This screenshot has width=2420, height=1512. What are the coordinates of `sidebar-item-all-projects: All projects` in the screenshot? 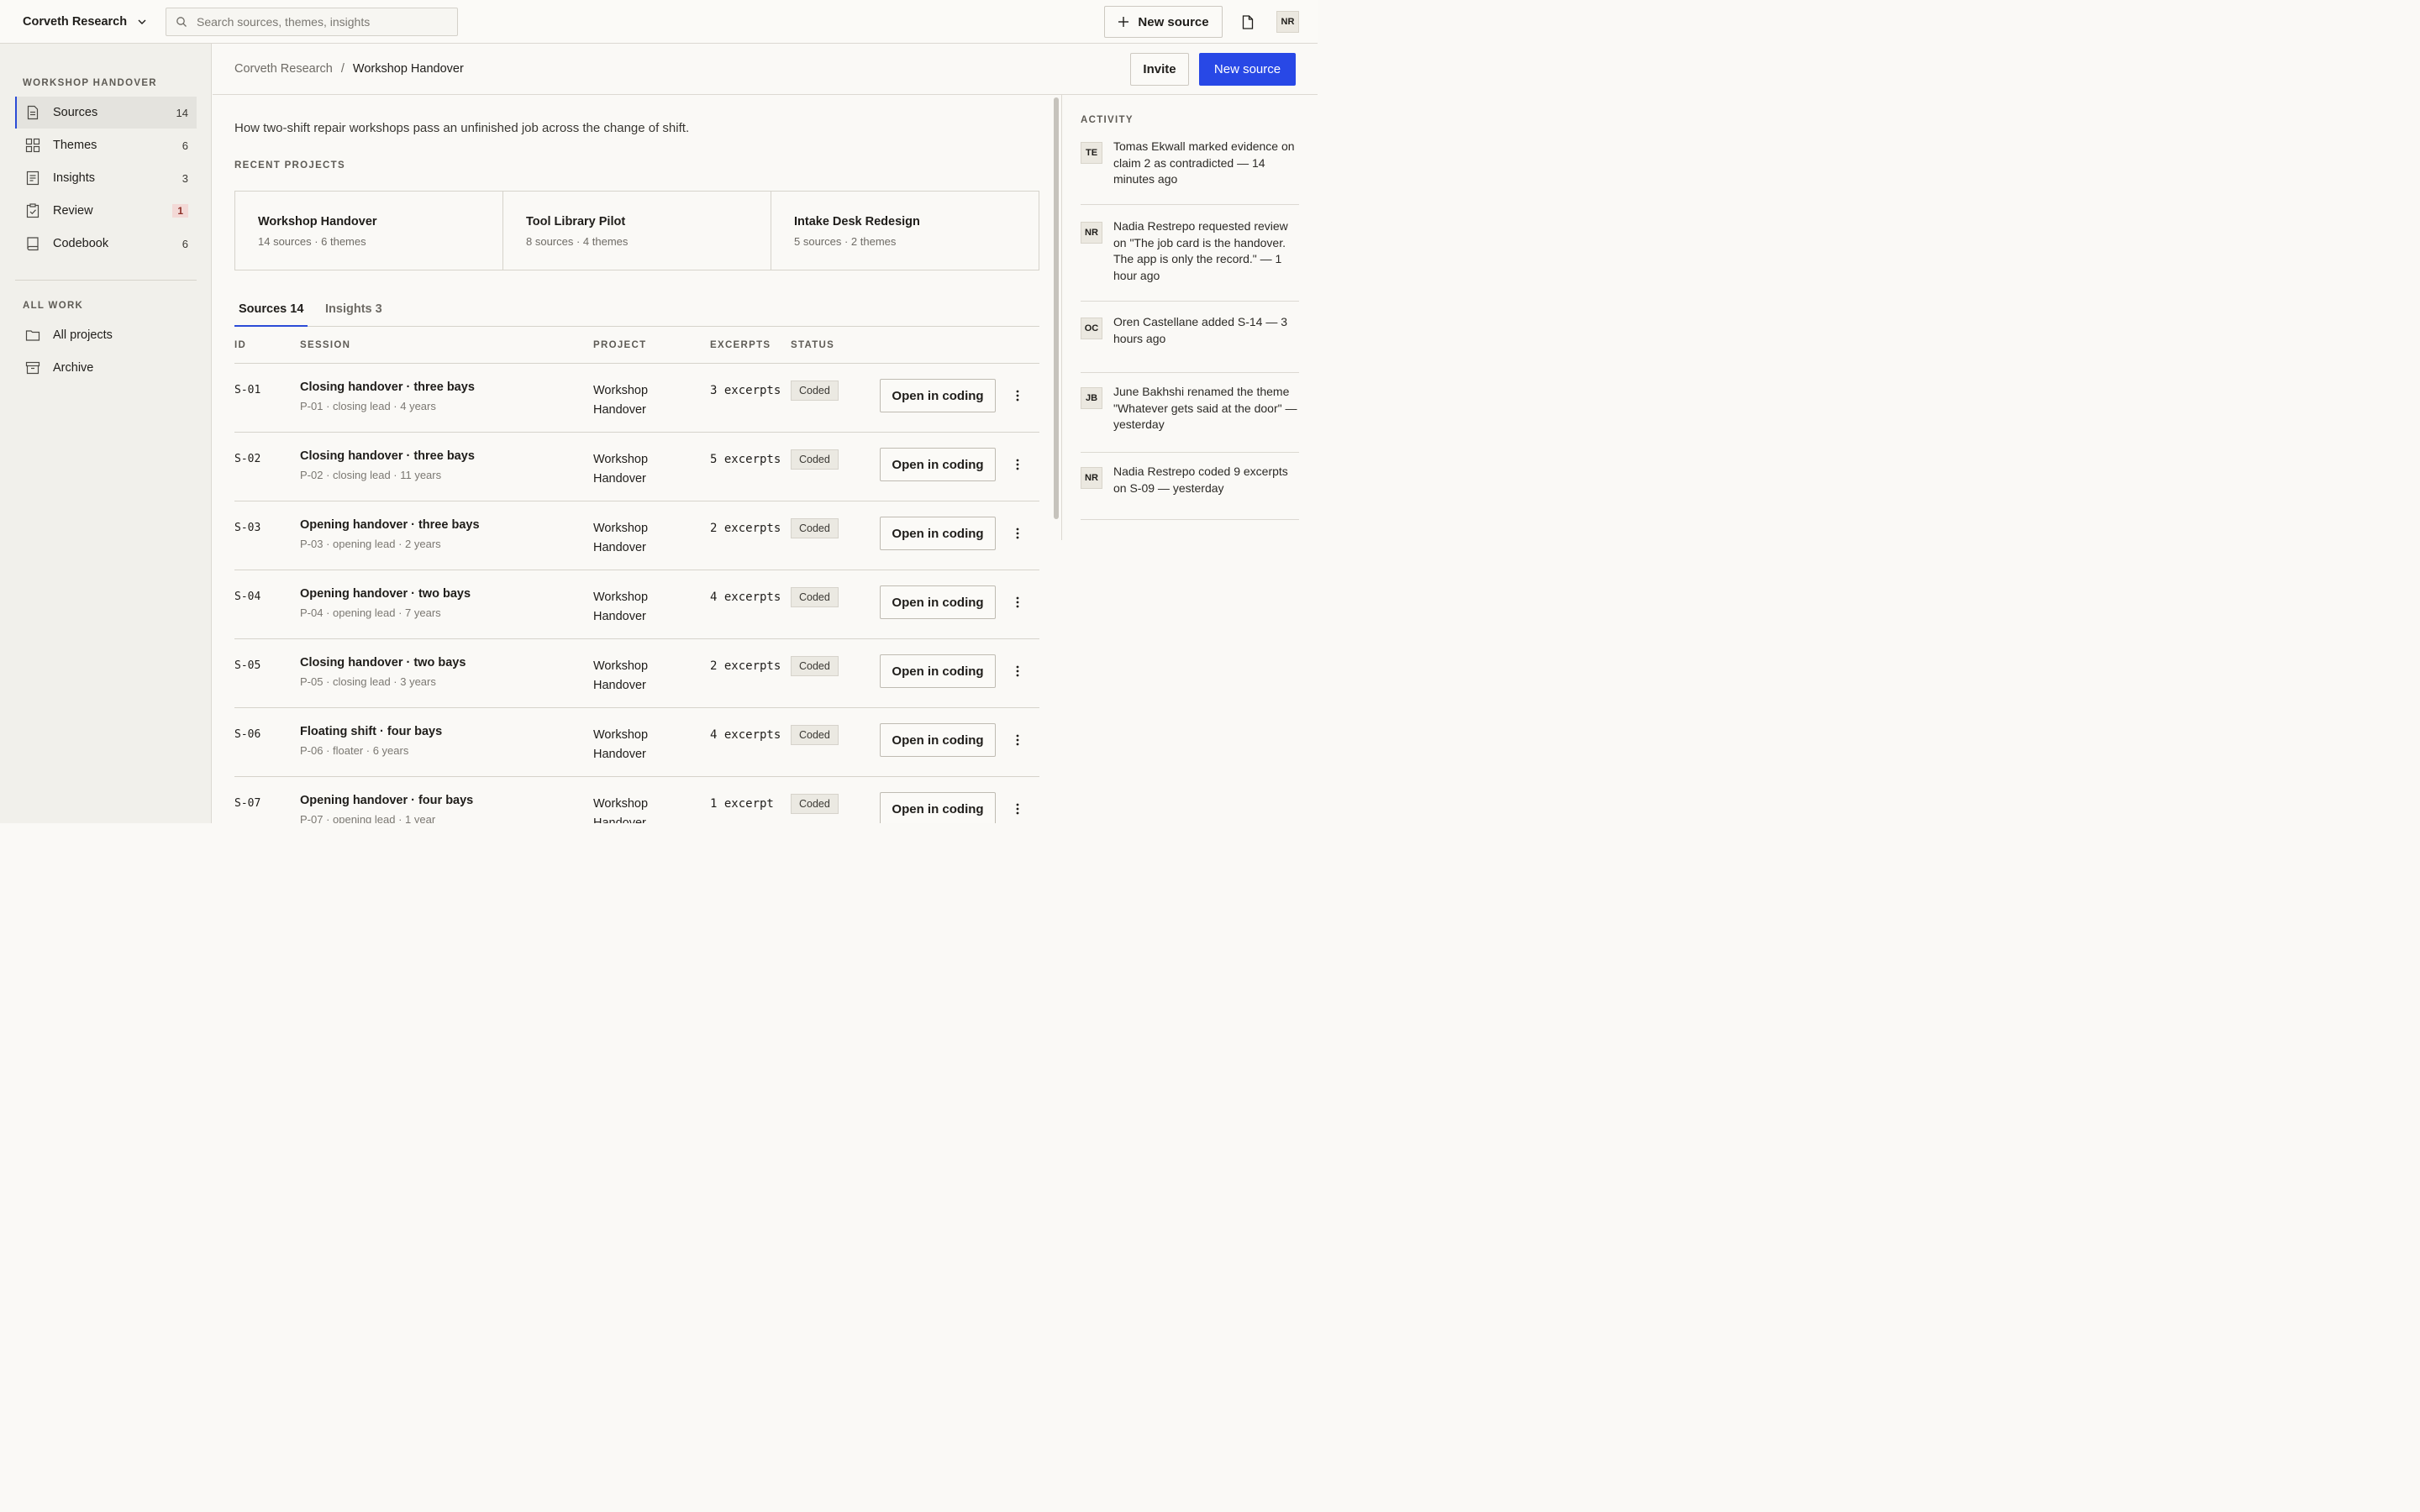 It's located at (106, 335).